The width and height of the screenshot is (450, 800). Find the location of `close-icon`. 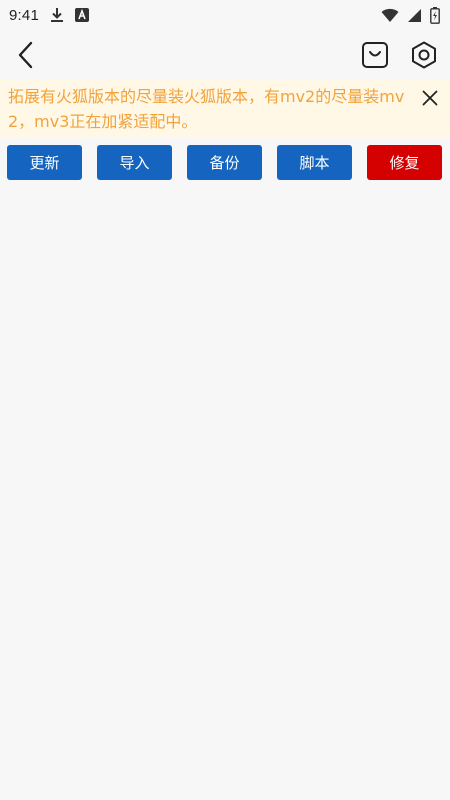

close-icon is located at coordinates (430, 98).